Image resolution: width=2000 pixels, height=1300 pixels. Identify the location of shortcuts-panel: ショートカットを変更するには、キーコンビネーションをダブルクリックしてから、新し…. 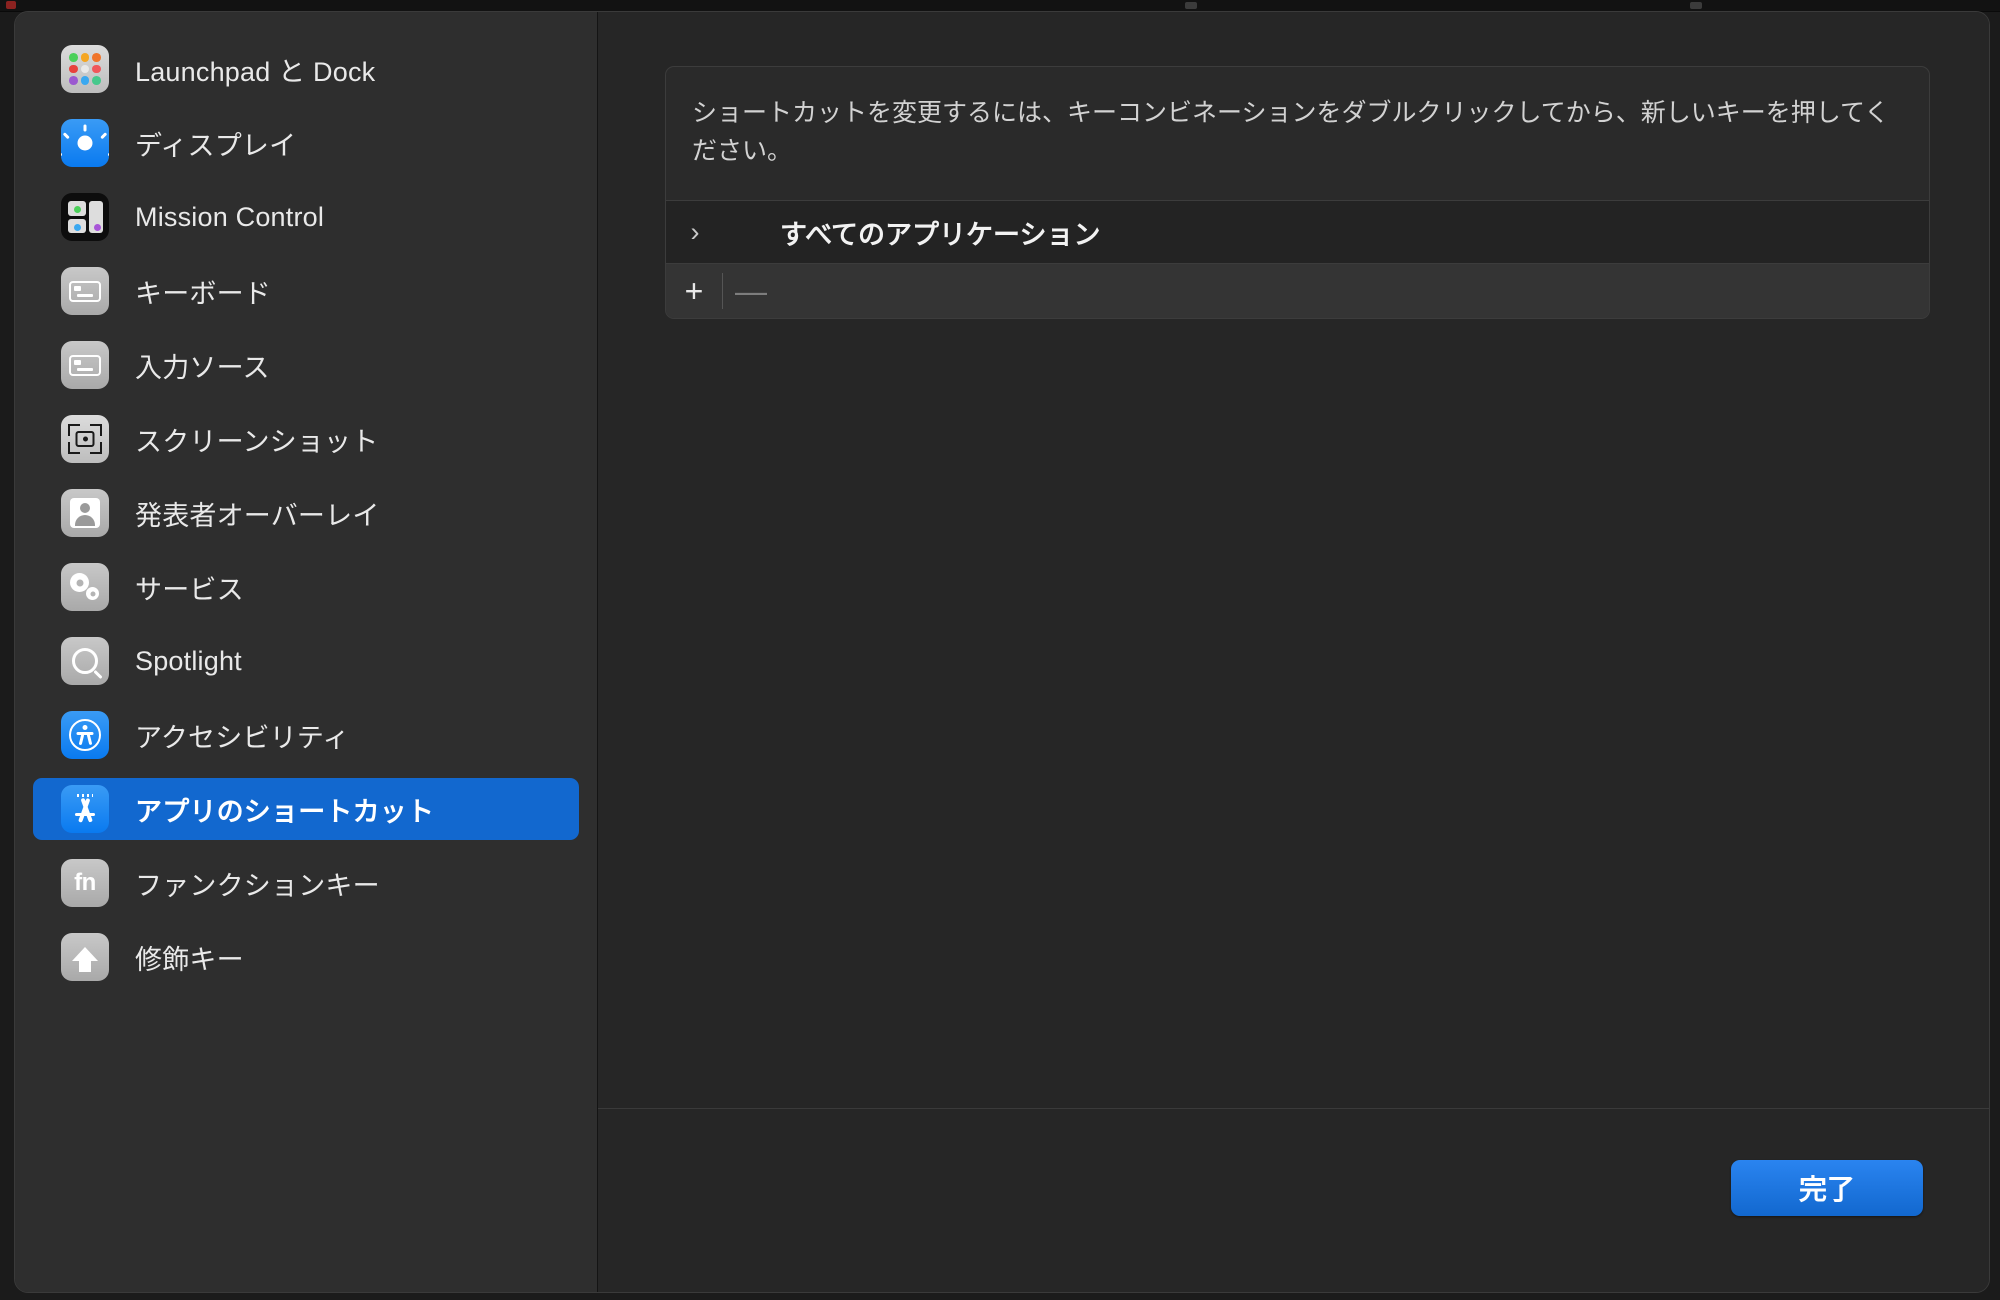
(1297, 192).